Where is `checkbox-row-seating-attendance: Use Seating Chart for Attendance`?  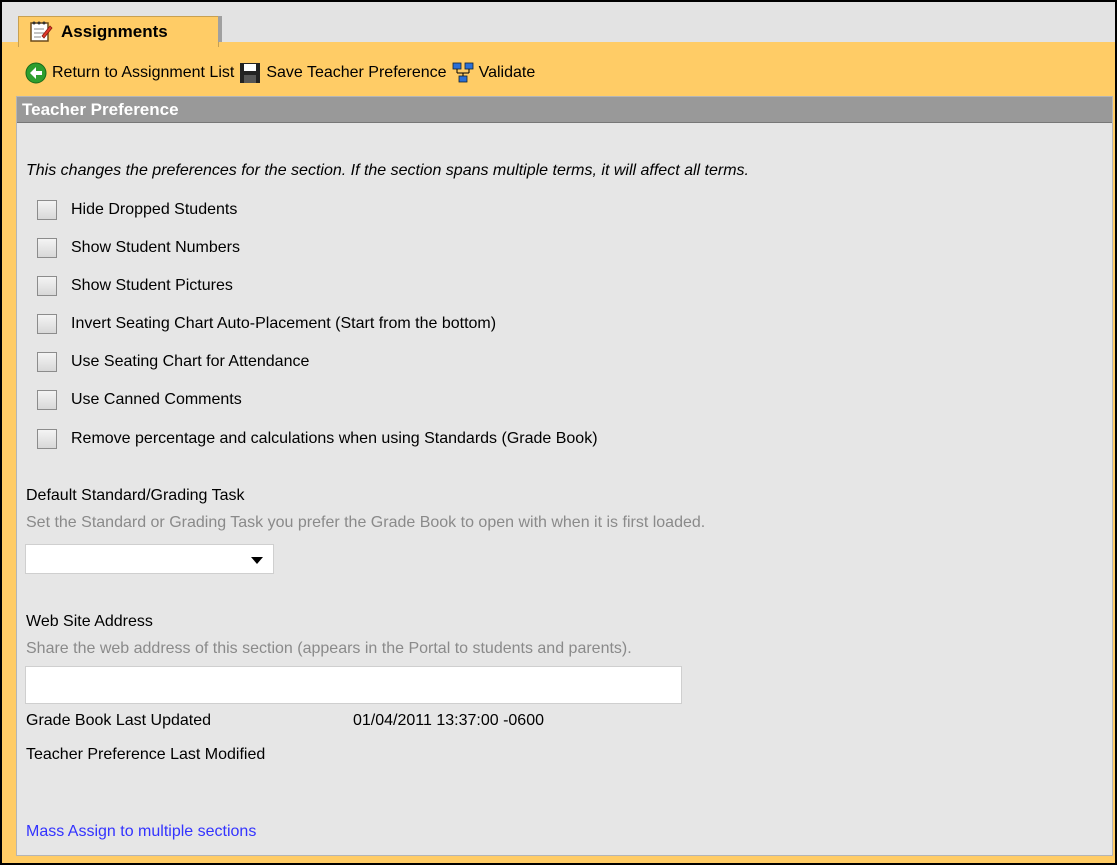
checkbox-row-seating-attendance: Use Seating Chart for Attendance is located at coordinates (173, 362).